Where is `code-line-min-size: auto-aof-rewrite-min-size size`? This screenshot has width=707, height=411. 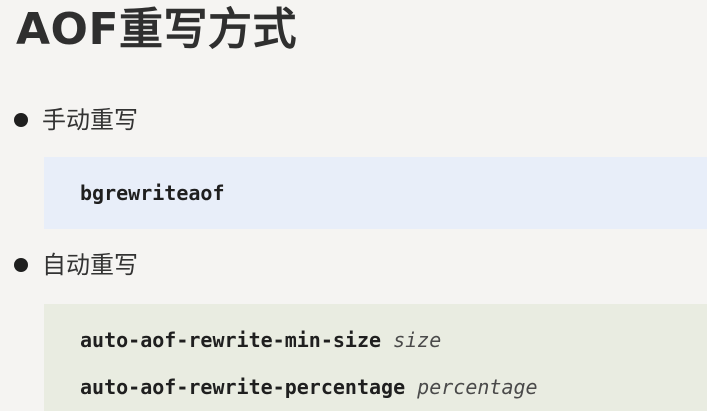 code-line-min-size: auto-aof-rewrite-min-size size is located at coordinates (260, 340).